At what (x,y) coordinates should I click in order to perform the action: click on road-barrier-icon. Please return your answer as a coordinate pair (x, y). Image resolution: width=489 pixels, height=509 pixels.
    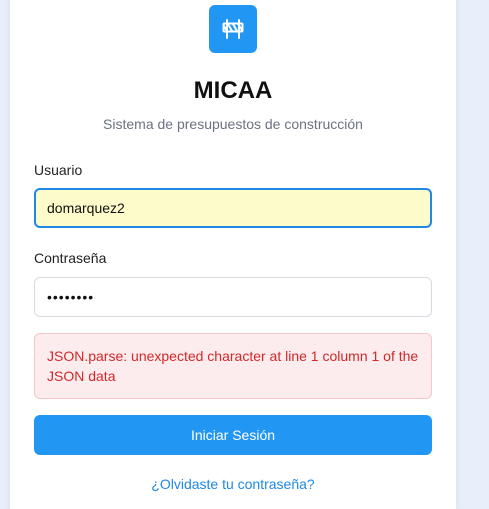
    Looking at the image, I should click on (233, 29).